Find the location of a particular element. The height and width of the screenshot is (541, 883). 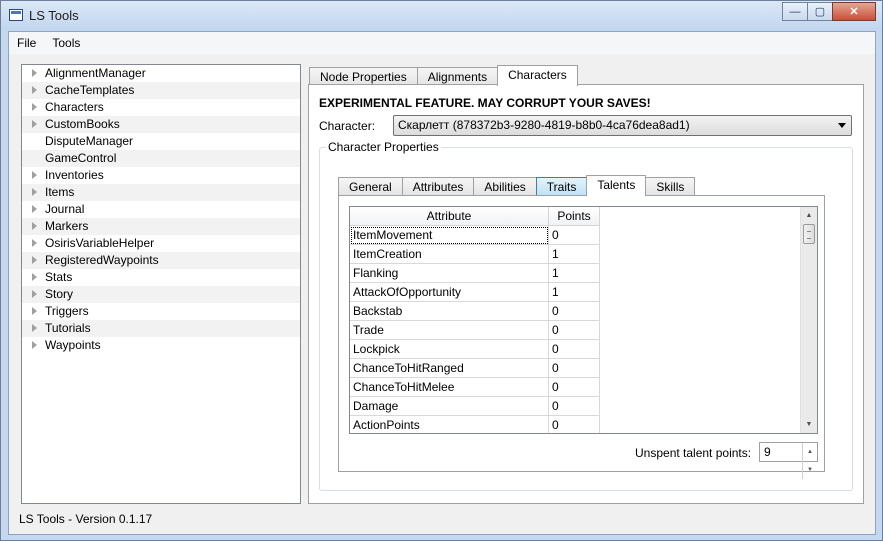

table-row: Flanking 1 is located at coordinates (475, 273).